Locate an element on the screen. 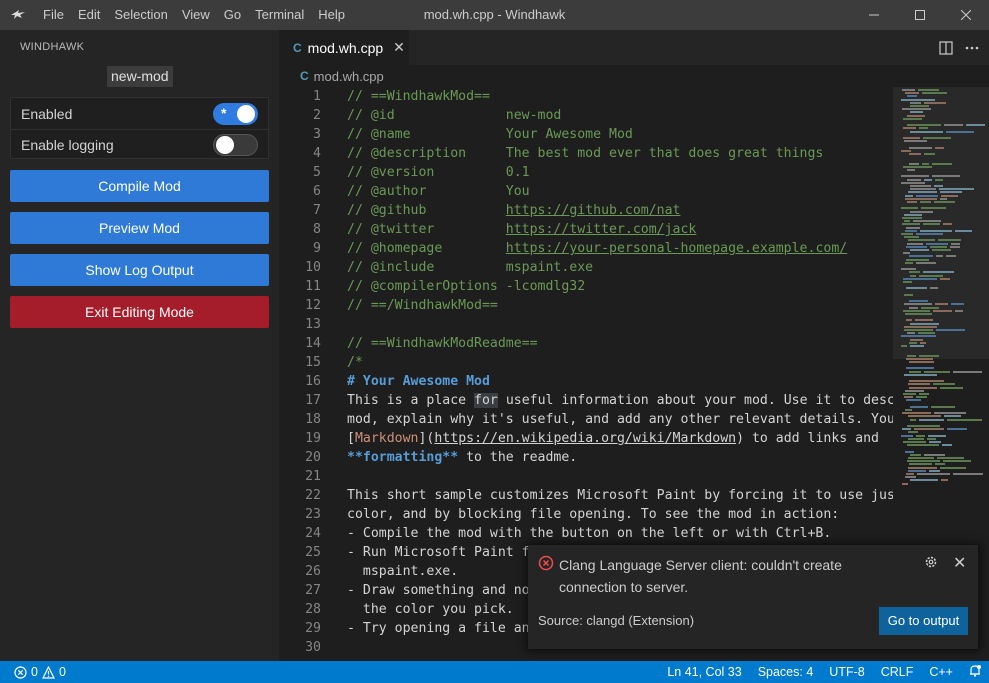  code-line: 5 // @version 0.1 is located at coordinates (586, 172).